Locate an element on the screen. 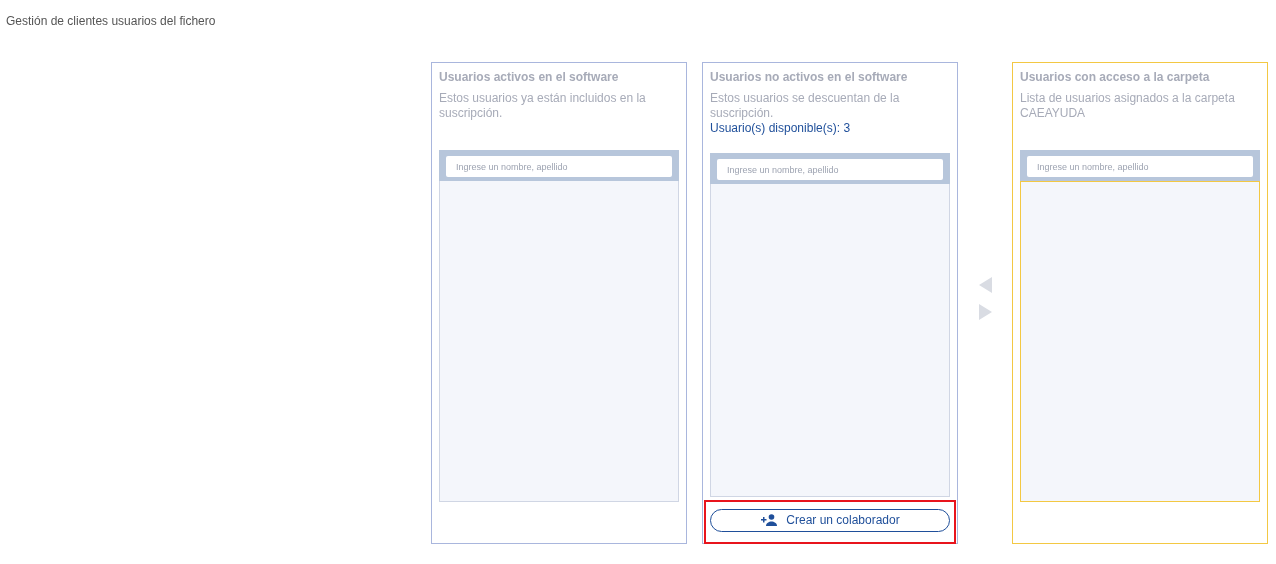  right-arrow-icon is located at coordinates (985, 311).